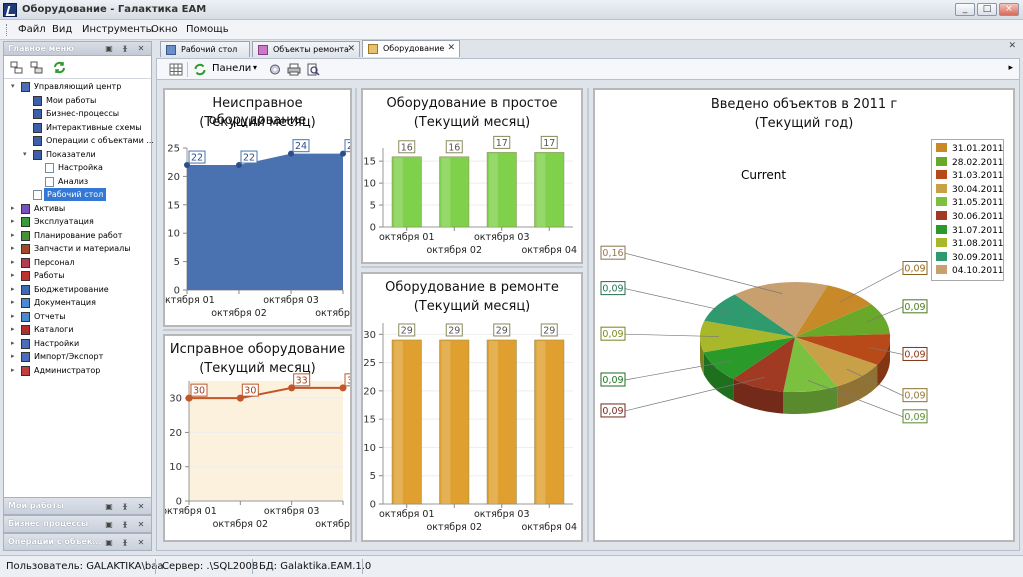 The image size is (1023, 577). I want to click on y-tick-label: 0, so click(373, 505).